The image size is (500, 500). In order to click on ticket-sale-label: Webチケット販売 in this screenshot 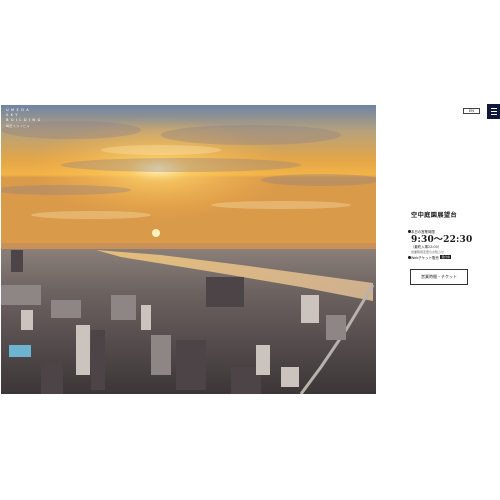, I will do `click(425, 258)`.